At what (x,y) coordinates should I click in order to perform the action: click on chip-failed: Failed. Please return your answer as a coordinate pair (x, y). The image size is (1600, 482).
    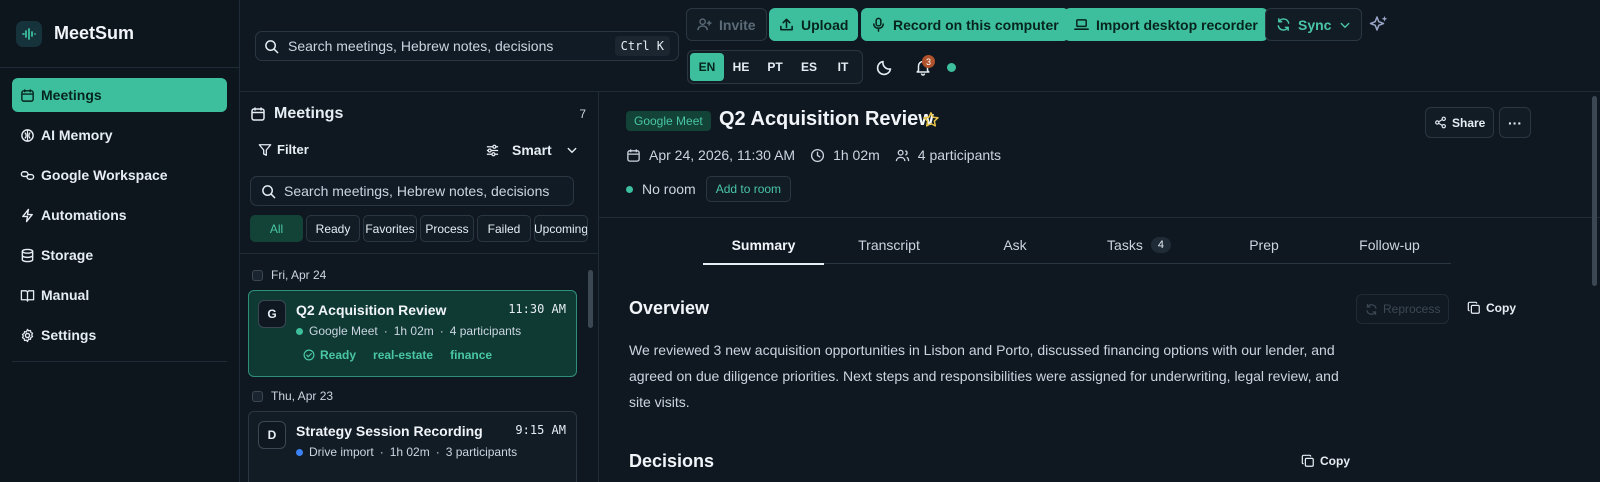
    Looking at the image, I should click on (504, 228).